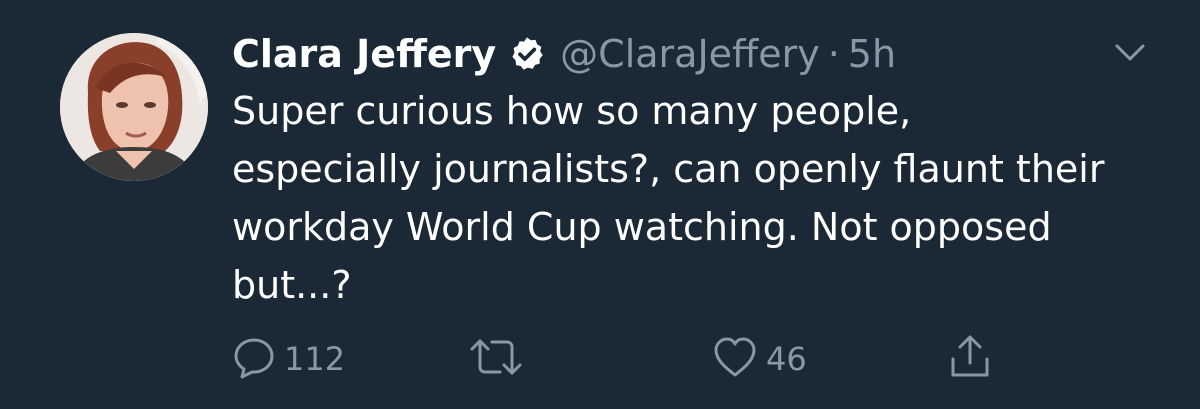 The width and height of the screenshot is (1200, 409). Describe the element at coordinates (134, 107) in the screenshot. I see `avatar` at that location.